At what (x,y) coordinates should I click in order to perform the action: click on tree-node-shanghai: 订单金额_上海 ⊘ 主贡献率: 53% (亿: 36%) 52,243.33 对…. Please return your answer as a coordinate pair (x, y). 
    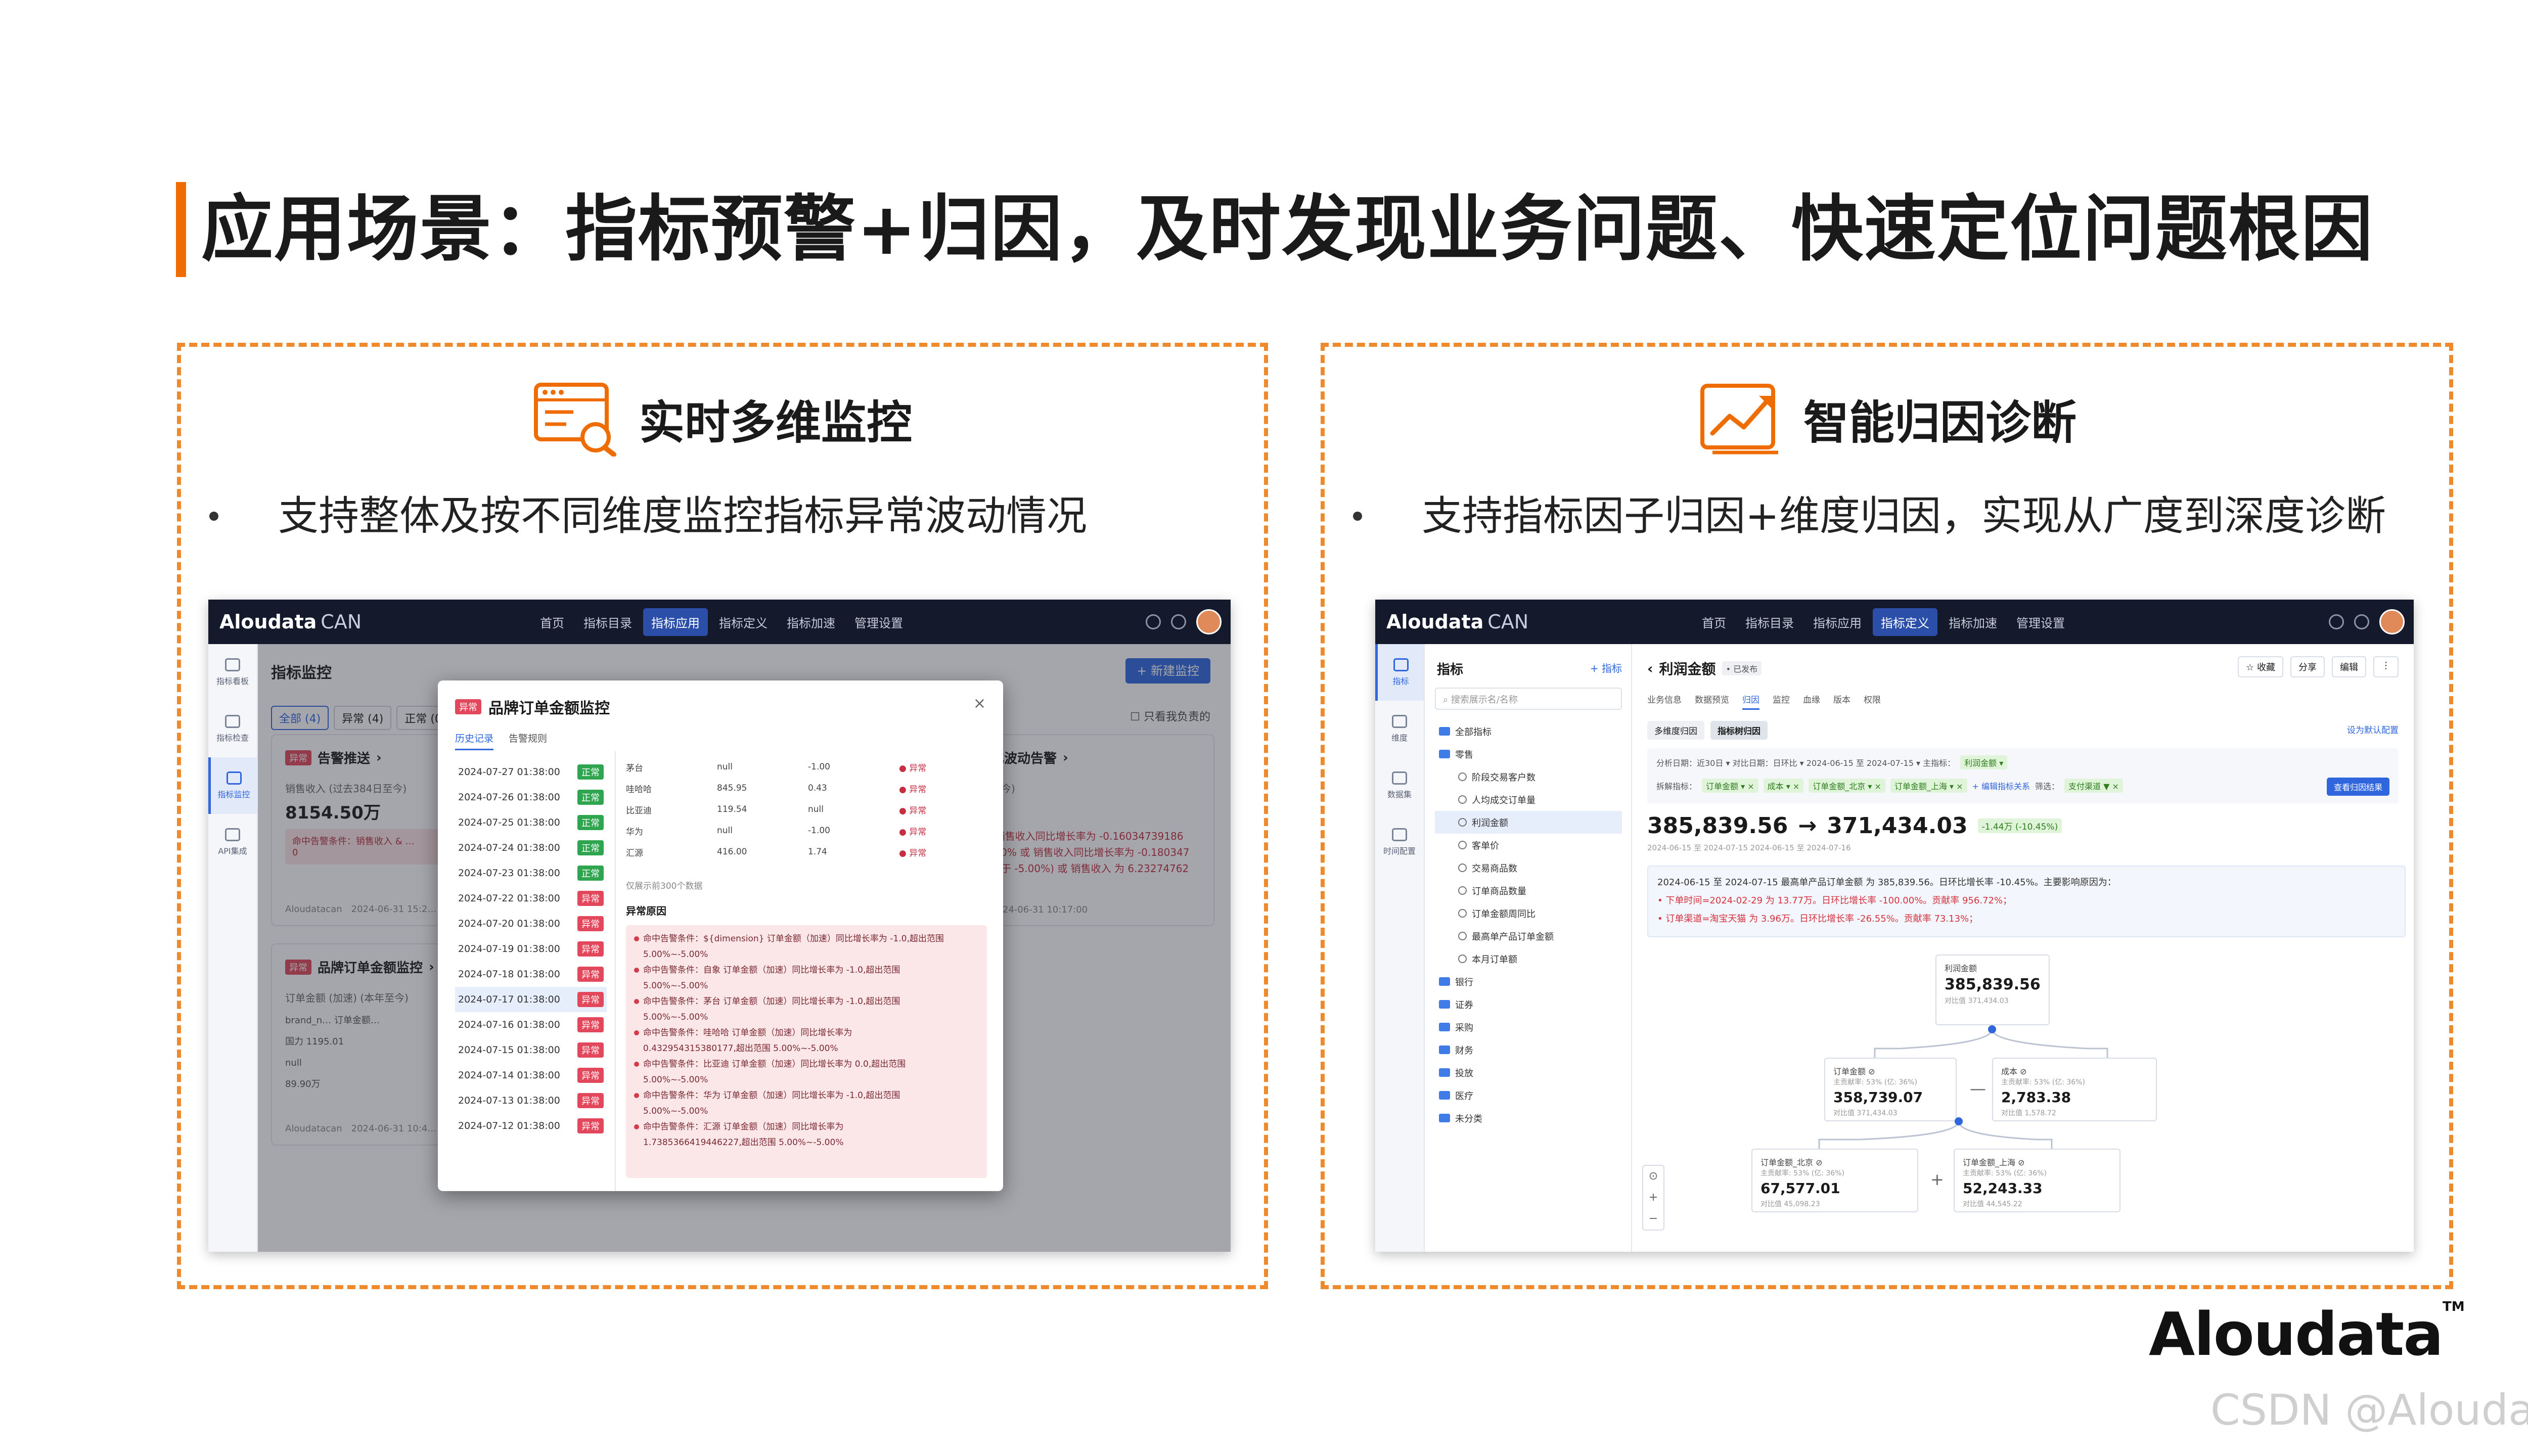
    Looking at the image, I should click on (2037, 1180).